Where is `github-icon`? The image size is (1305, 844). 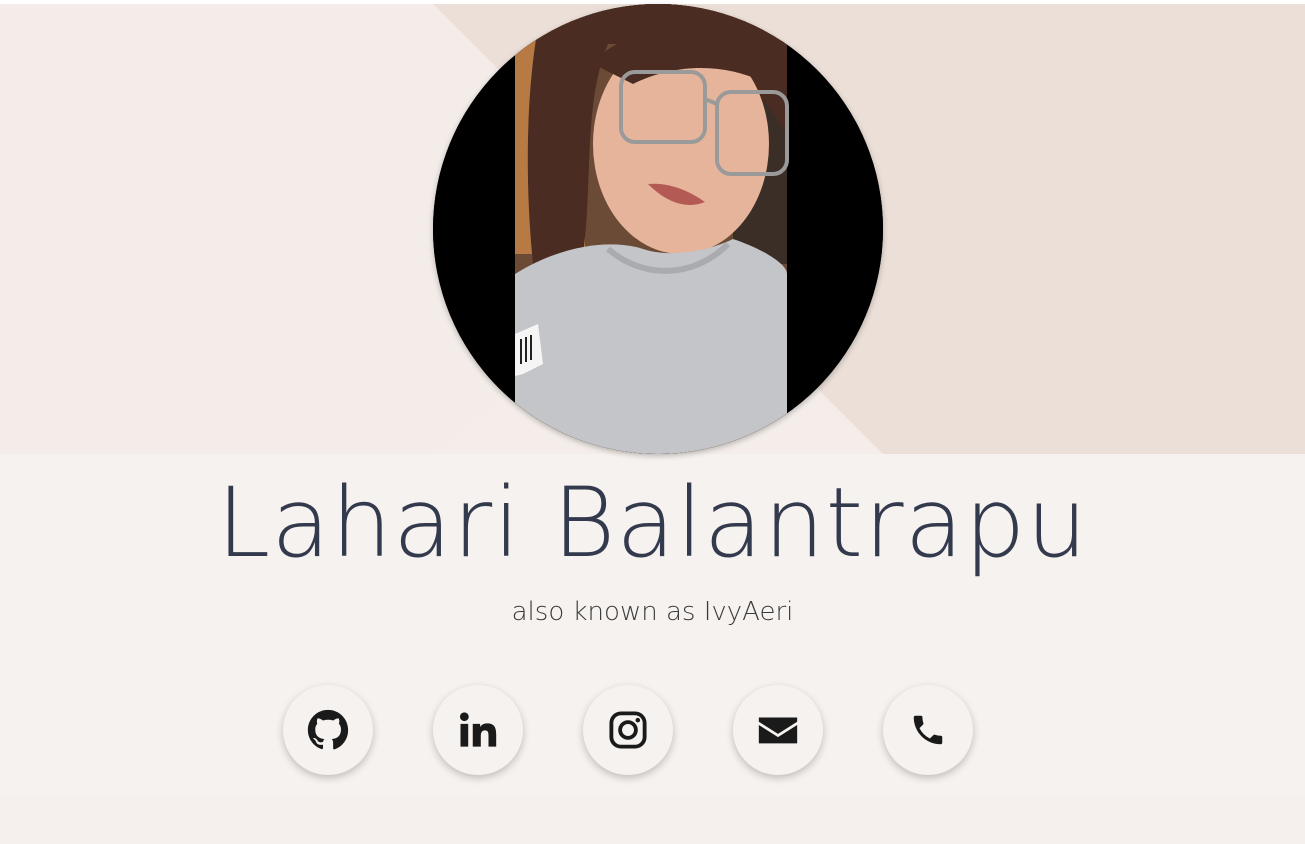 github-icon is located at coordinates (328, 730).